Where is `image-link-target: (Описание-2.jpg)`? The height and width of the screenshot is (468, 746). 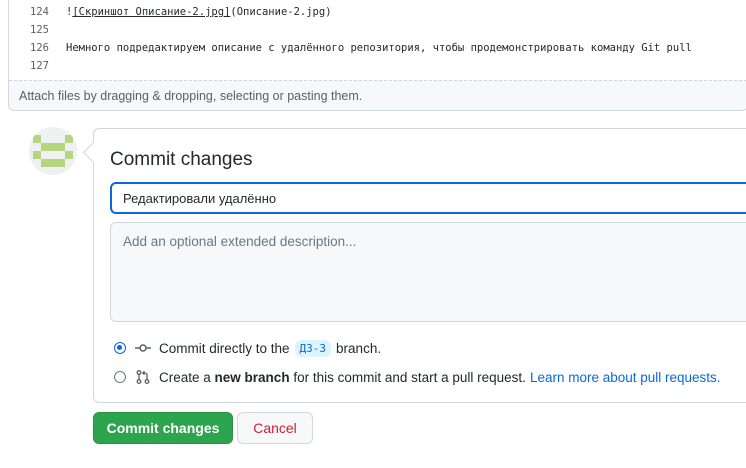
image-link-target: (Описание-2.jpg) is located at coordinates (281, 12).